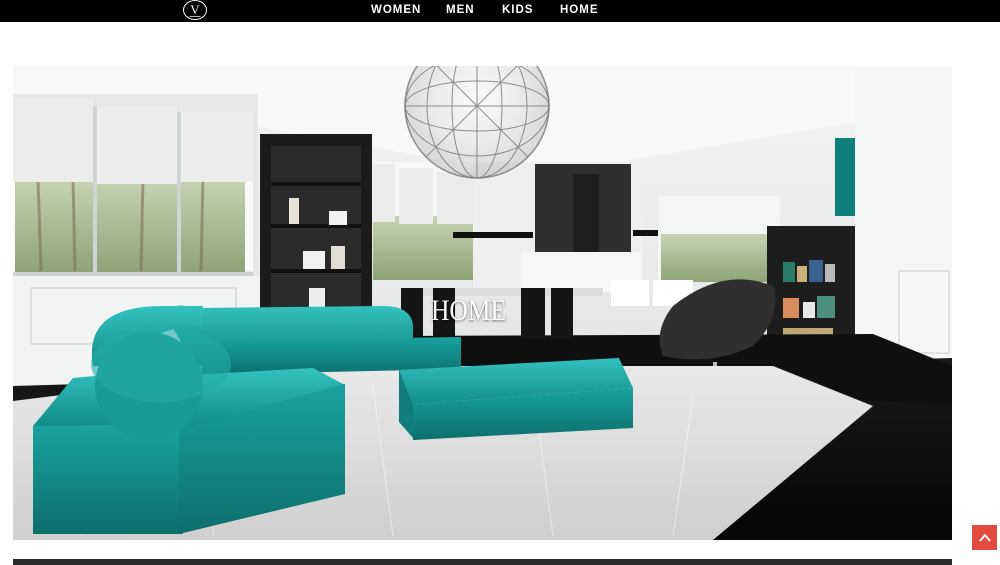 The image size is (1000, 565). I want to click on hero-caption: HOME, so click(468, 310).